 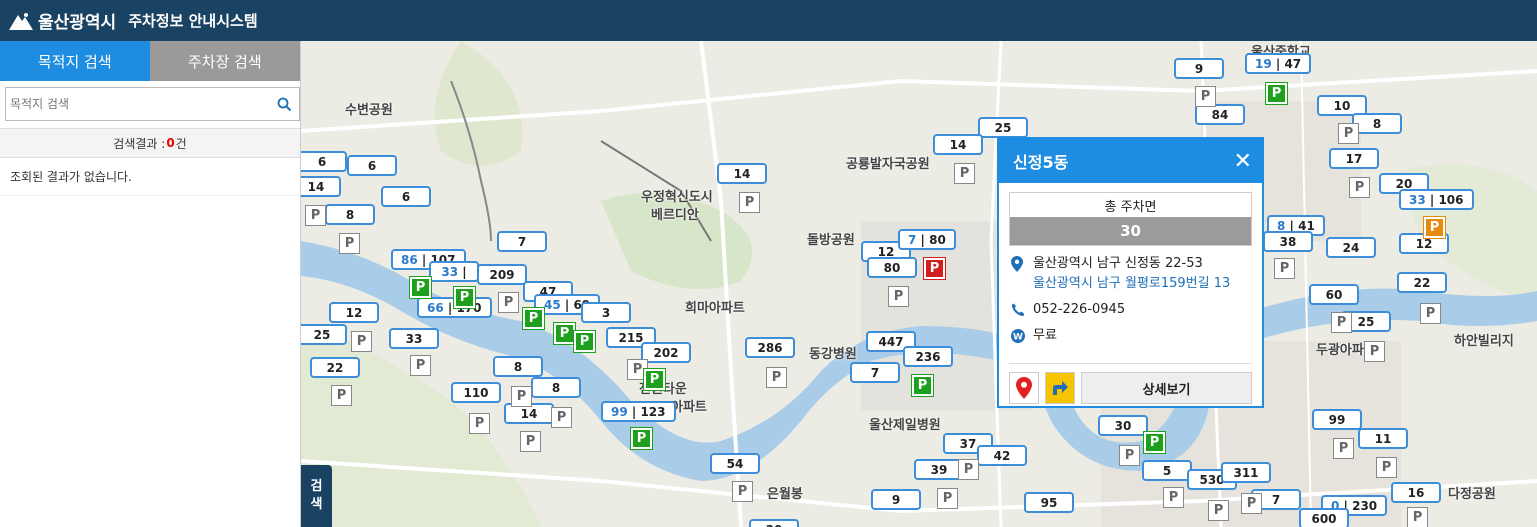 I want to click on parking-count-bubble: 33 |, so click(x=454, y=271).